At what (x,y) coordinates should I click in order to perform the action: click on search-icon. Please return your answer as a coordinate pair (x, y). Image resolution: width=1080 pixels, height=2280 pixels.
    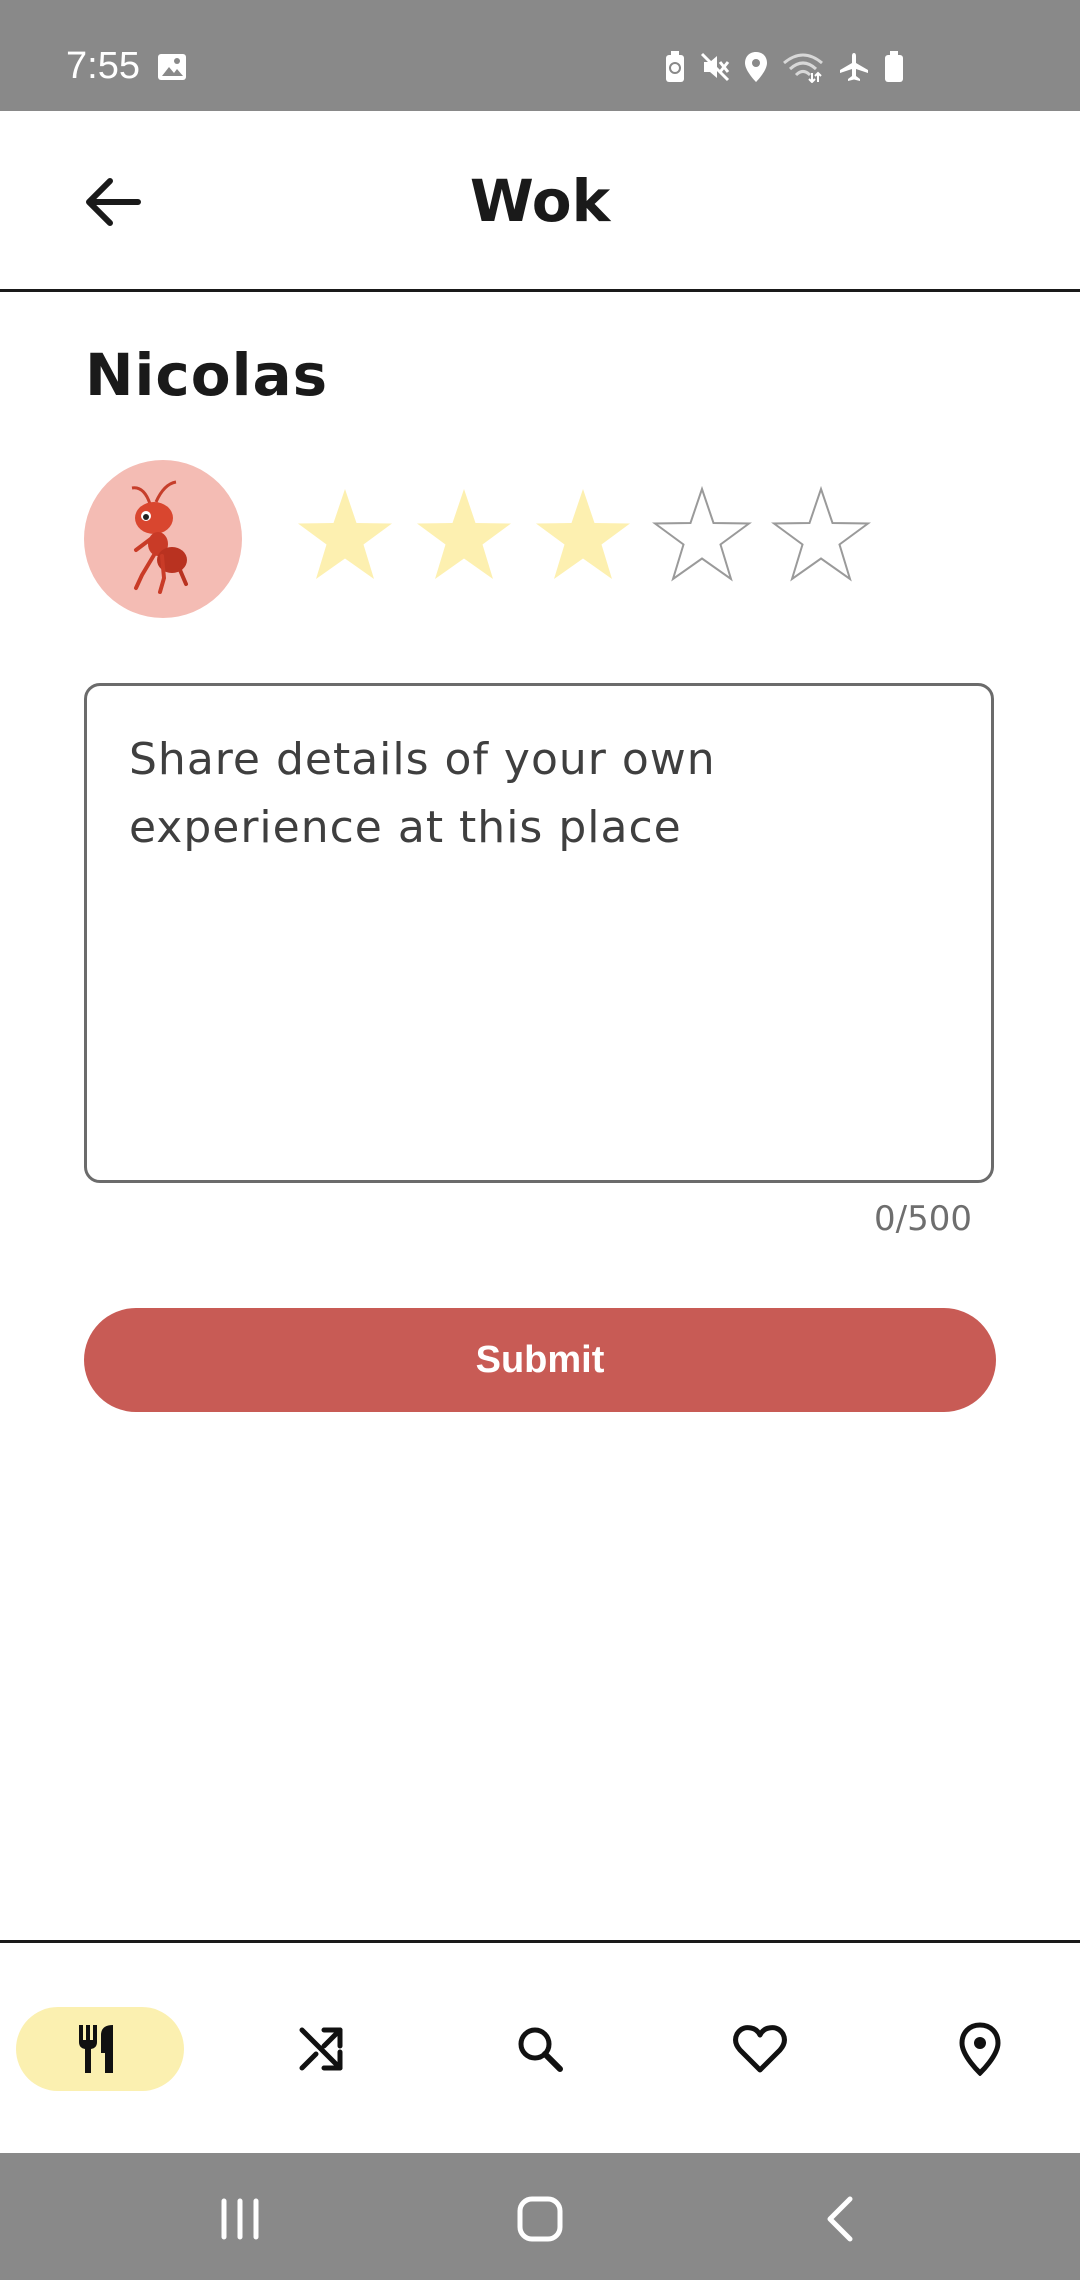
    Looking at the image, I should click on (540, 2049).